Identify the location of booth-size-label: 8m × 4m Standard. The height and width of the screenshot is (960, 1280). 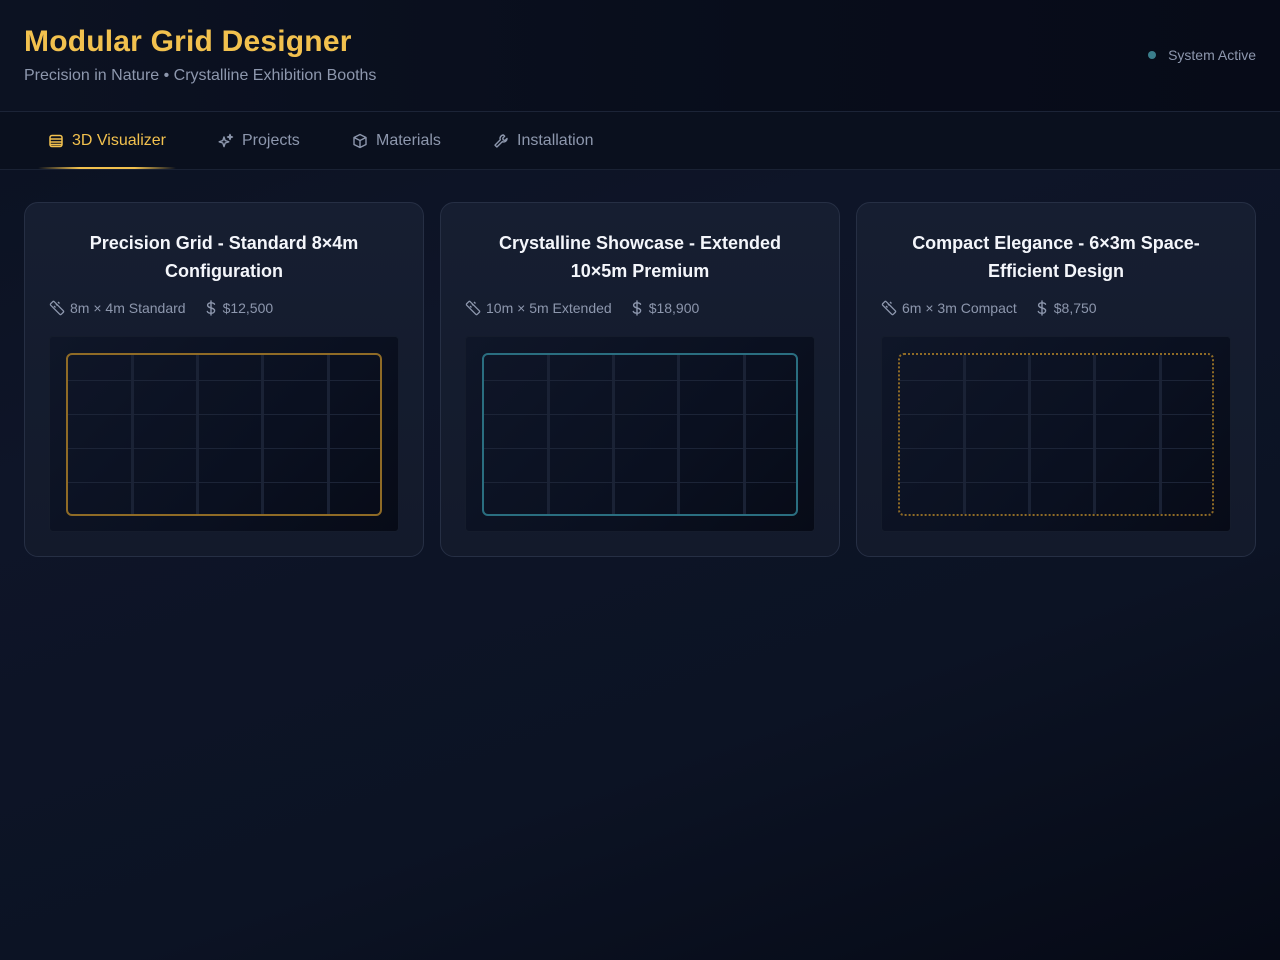
(128, 308).